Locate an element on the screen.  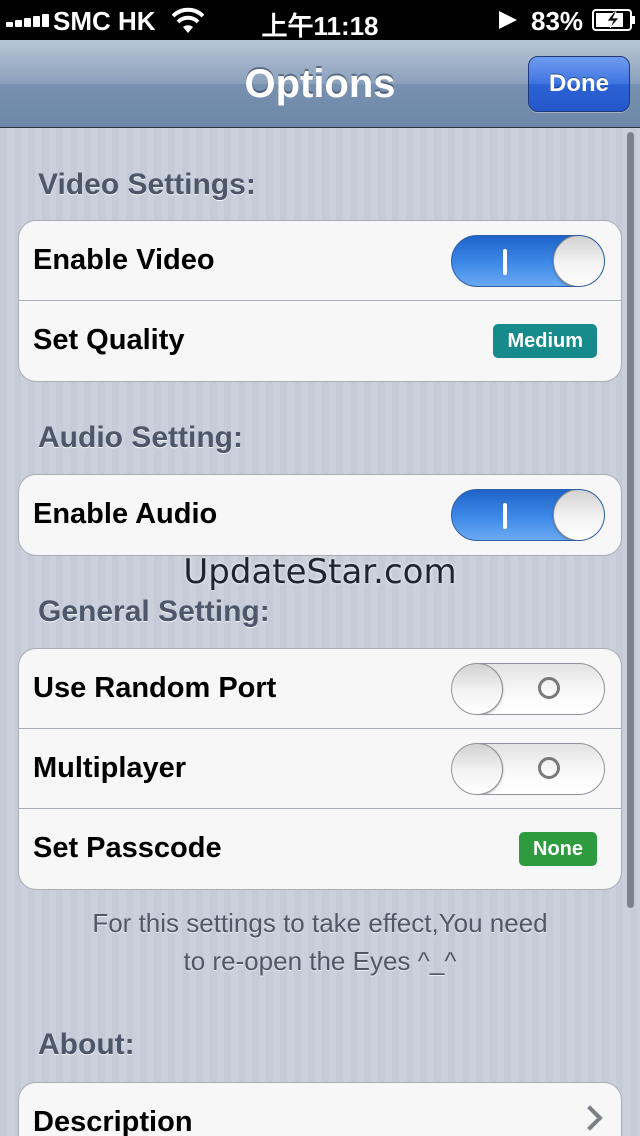
random-port-label: Use Random Port is located at coordinates (155, 688).